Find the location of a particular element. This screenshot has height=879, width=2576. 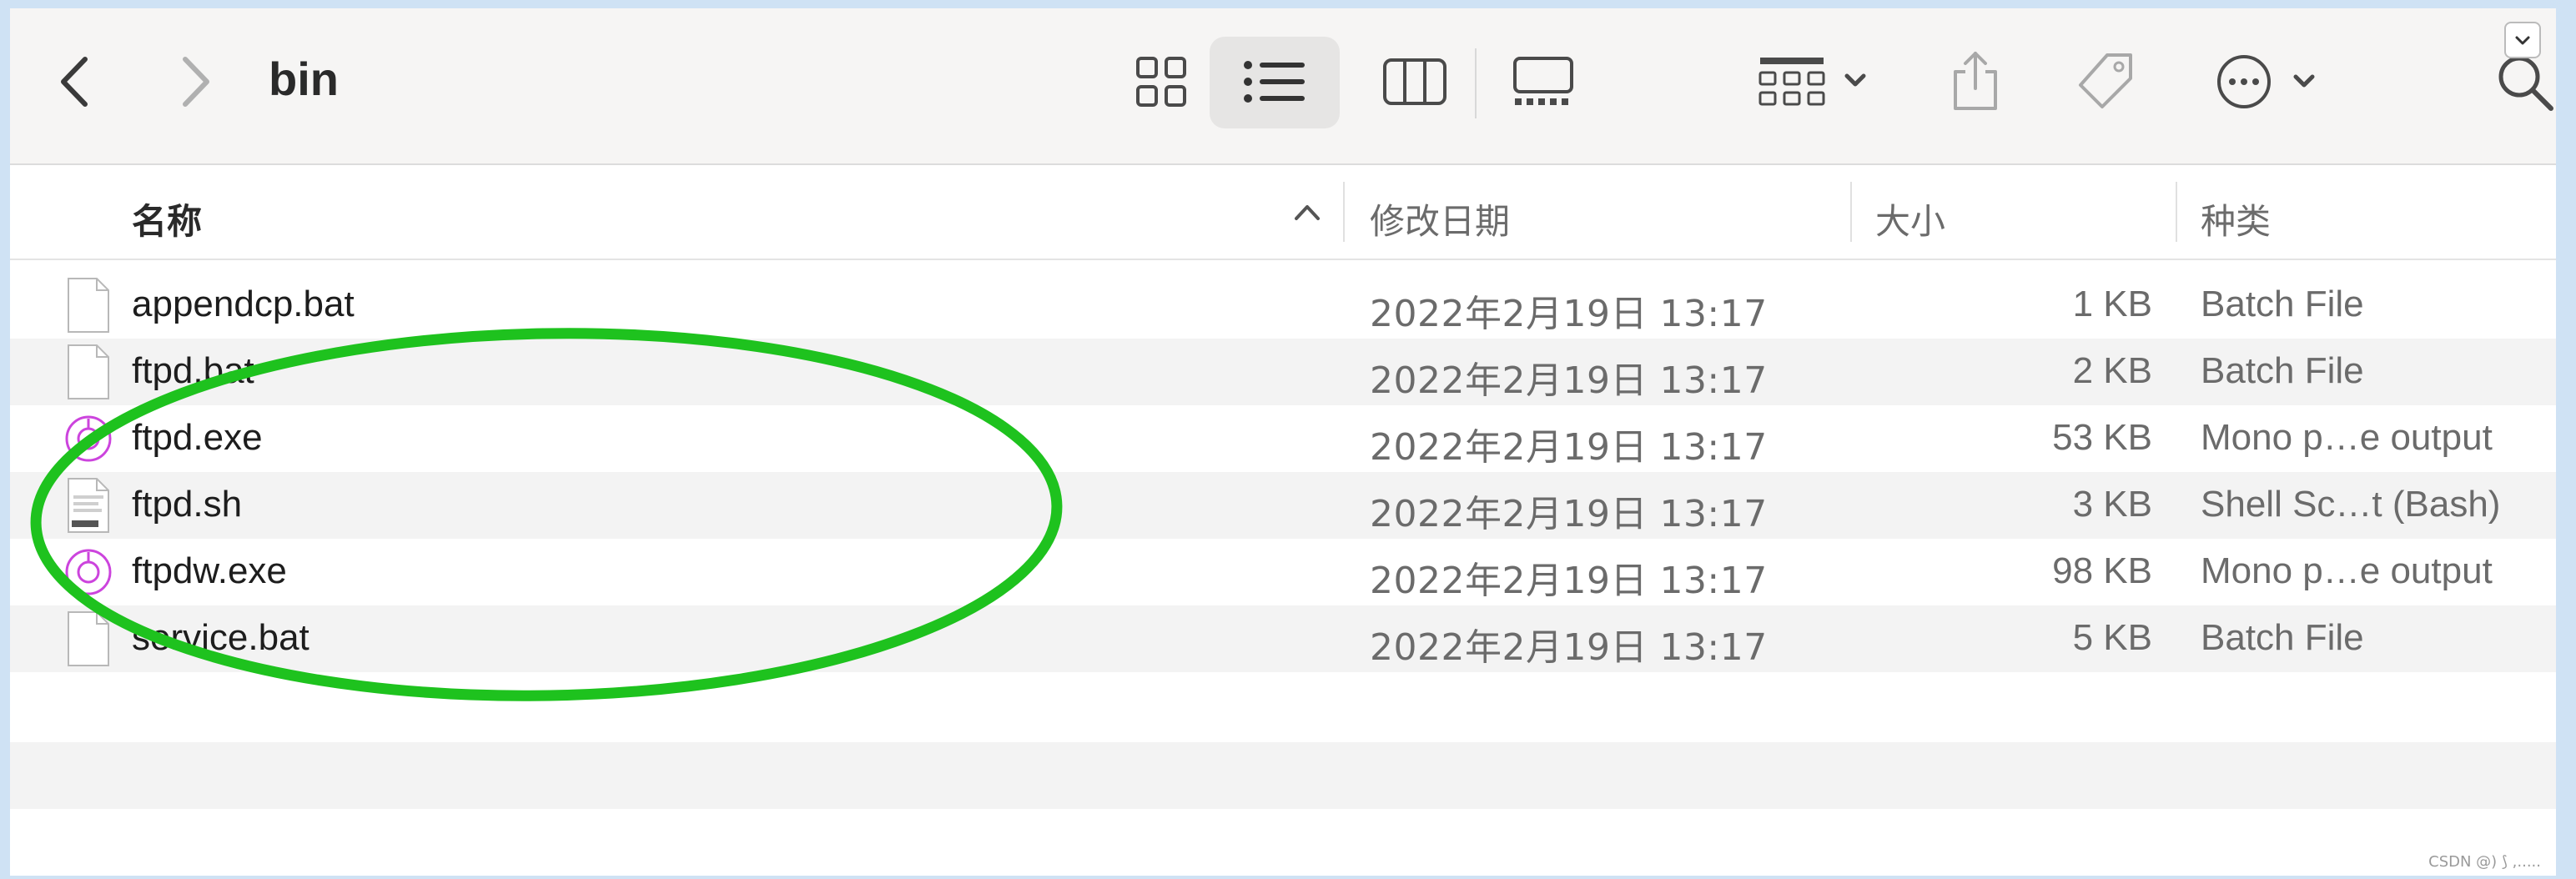

file-size: 98 KB is located at coordinates (2102, 570).